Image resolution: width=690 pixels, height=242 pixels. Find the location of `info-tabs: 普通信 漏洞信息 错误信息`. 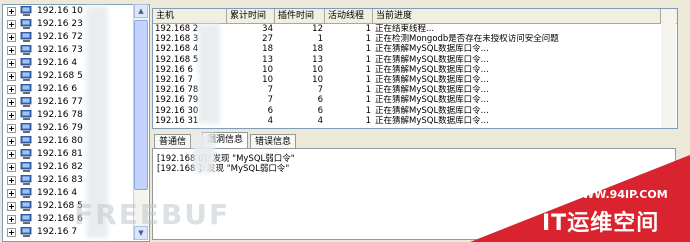

info-tabs: 普通信 漏洞信息 错误信息 is located at coordinates (414, 140).